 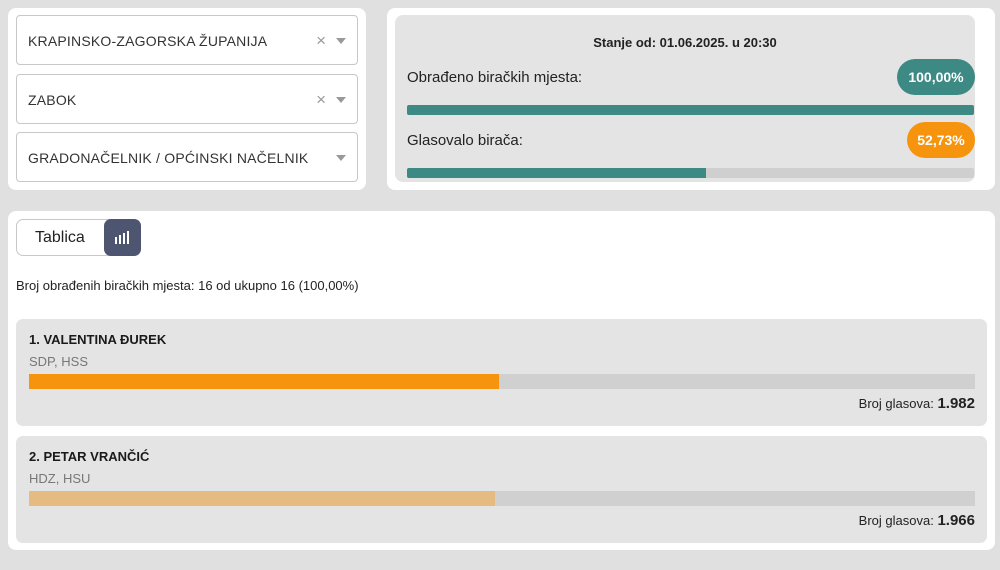 I want to click on turnout-label: Glasovalo birača:, so click(x=465, y=140).